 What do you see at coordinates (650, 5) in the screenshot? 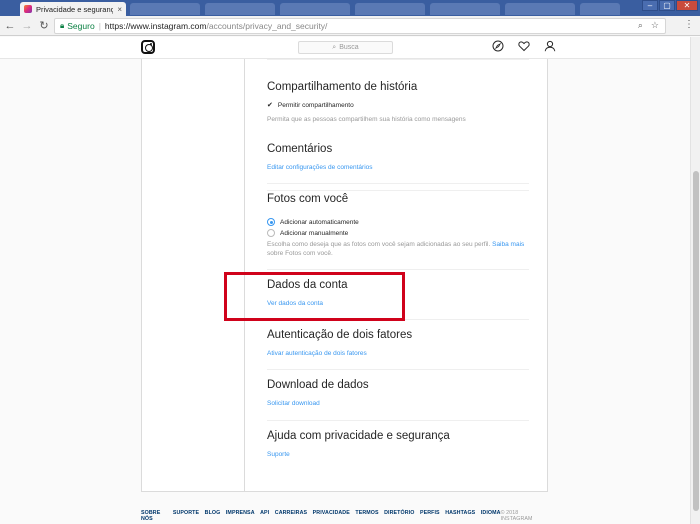
I see `minimize-icon: –` at bounding box center [650, 5].